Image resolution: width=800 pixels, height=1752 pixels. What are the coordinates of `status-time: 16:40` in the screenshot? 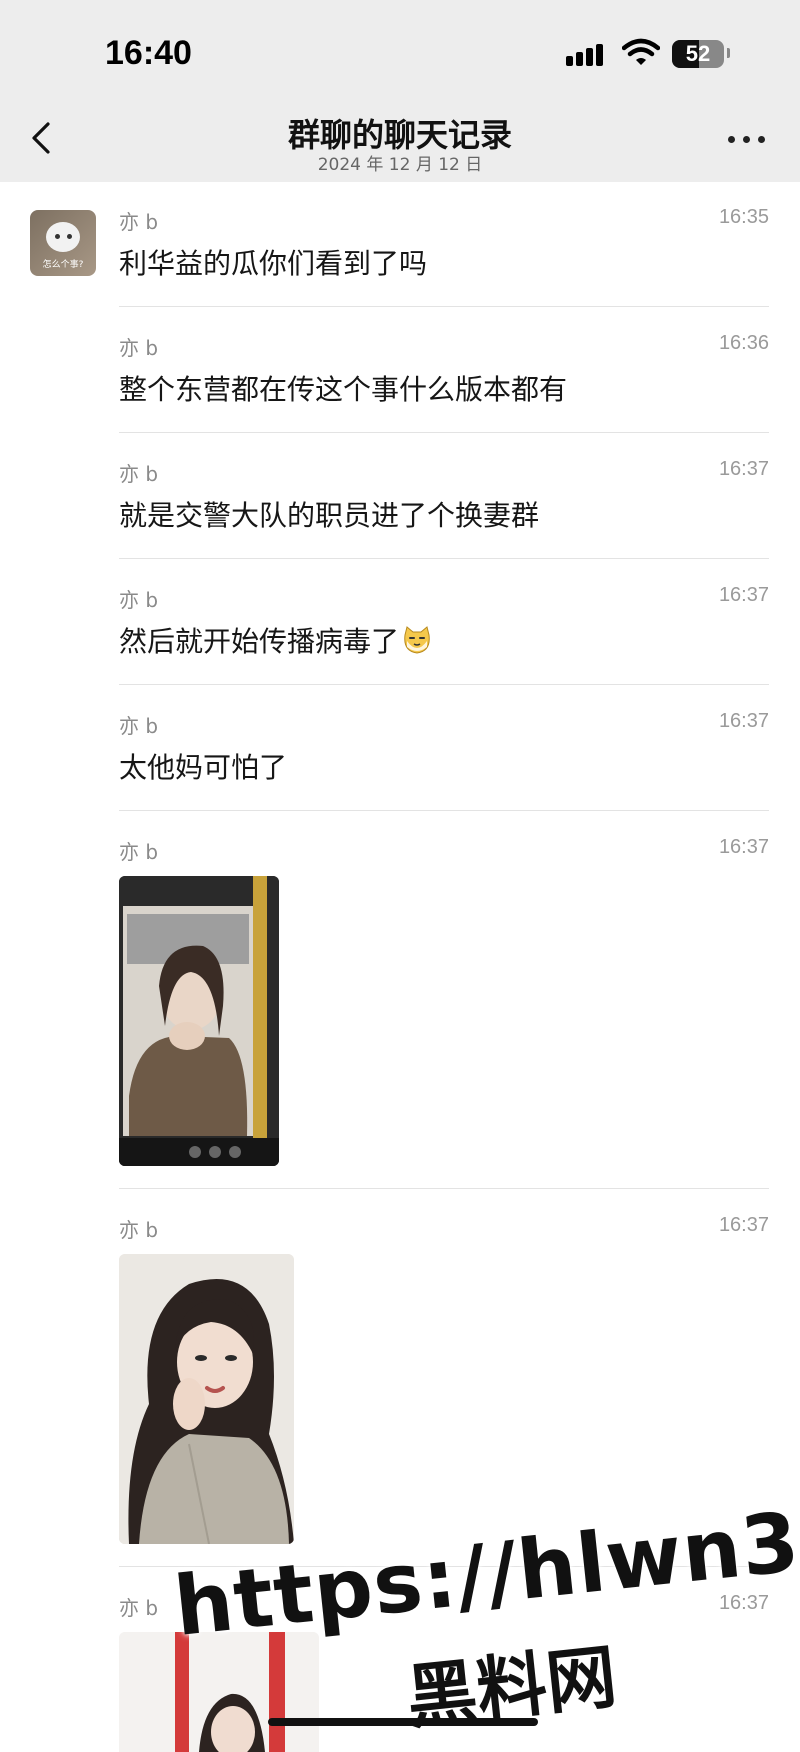 It's located at (148, 53).